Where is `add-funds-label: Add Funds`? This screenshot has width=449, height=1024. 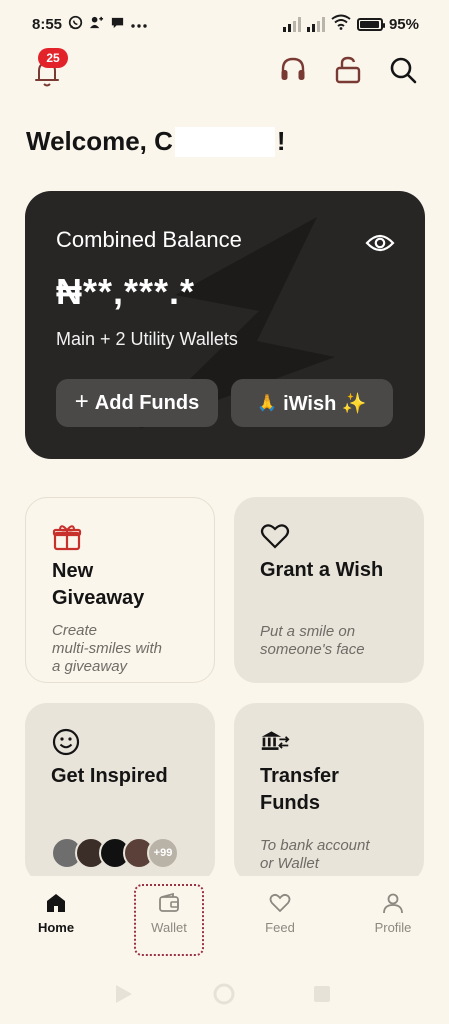 add-funds-label: Add Funds is located at coordinates (147, 402).